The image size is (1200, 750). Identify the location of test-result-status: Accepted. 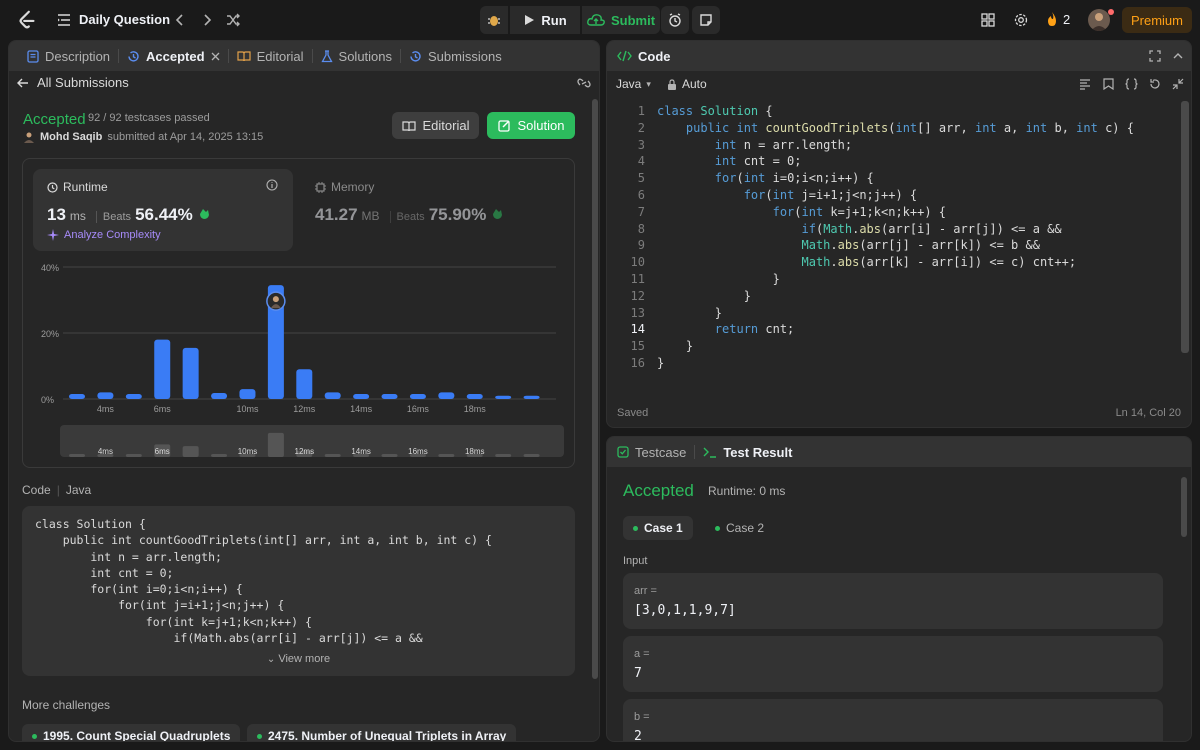
(658, 490).